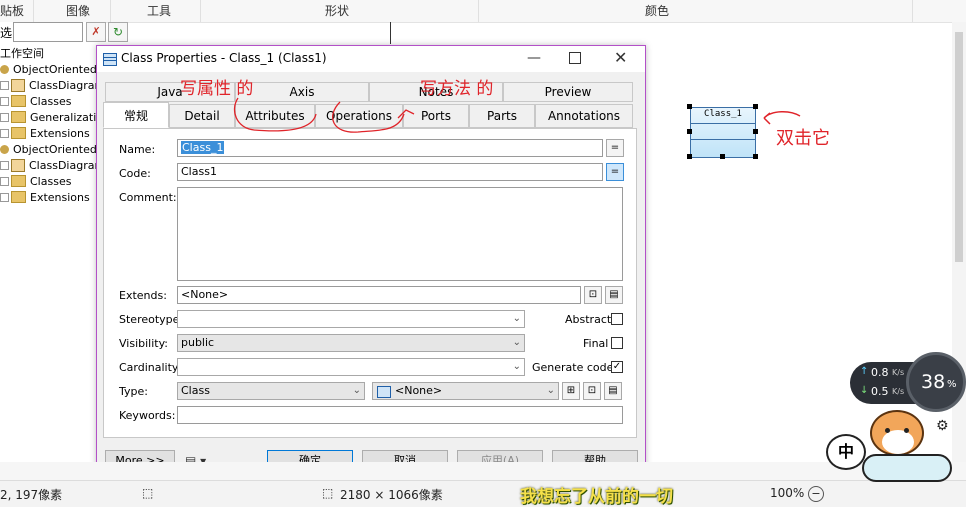 This screenshot has width=966, height=507. I want to click on maximize-icon, so click(575, 58).